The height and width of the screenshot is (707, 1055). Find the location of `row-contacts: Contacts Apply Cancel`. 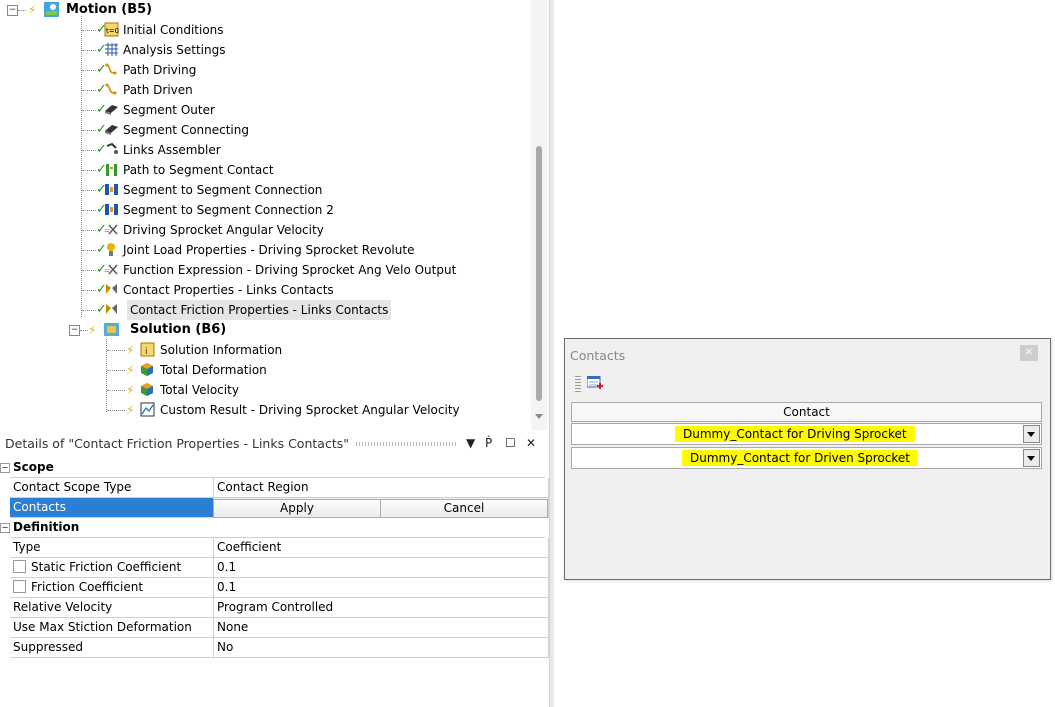

row-contacts: Contacts Apply Cancel is located at coordinates (274, 508).